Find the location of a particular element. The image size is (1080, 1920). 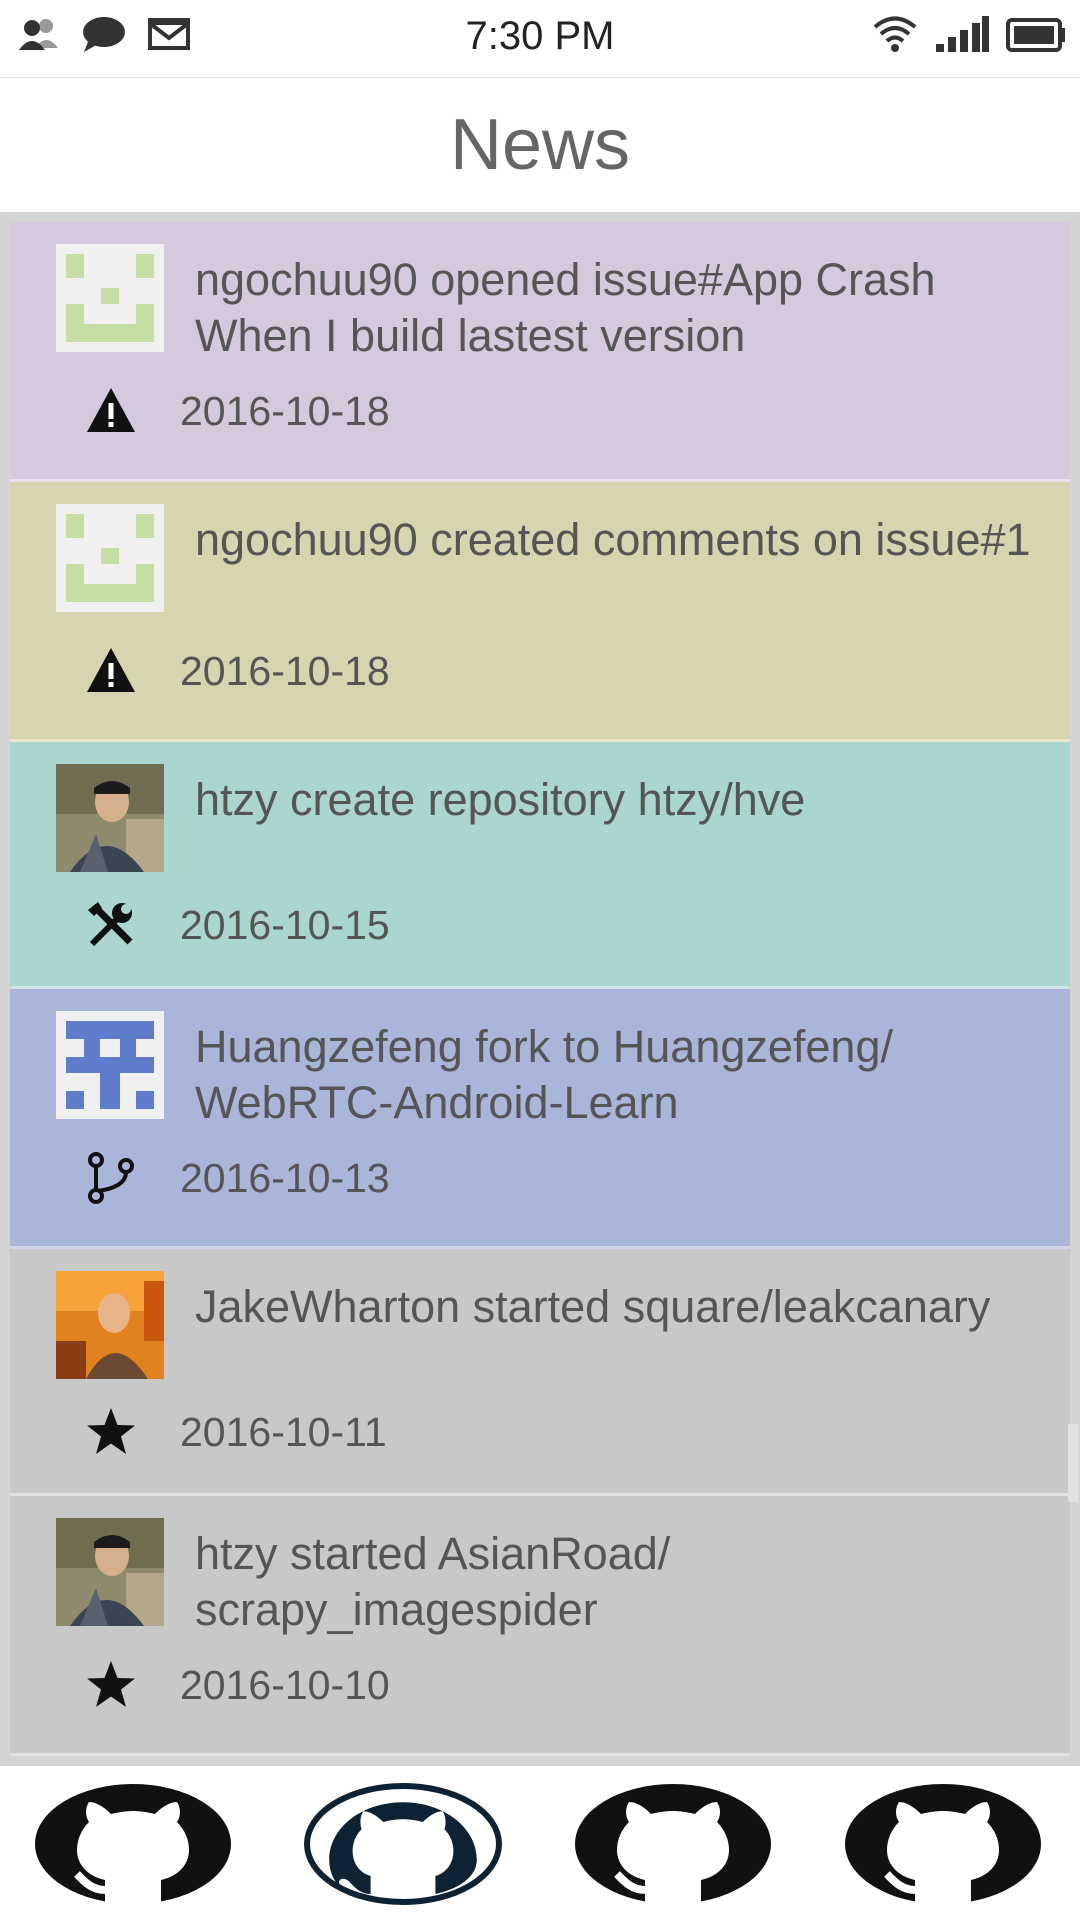

scrollbar is located at coordinates (1073, 1463).